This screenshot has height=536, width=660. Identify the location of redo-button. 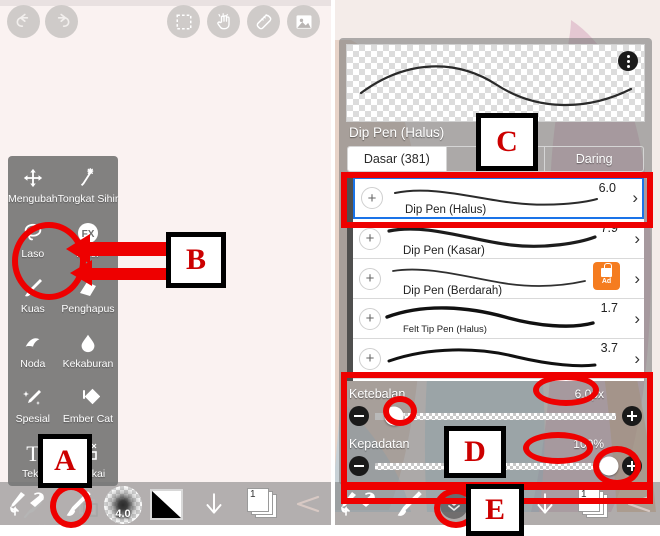
(61, 21).